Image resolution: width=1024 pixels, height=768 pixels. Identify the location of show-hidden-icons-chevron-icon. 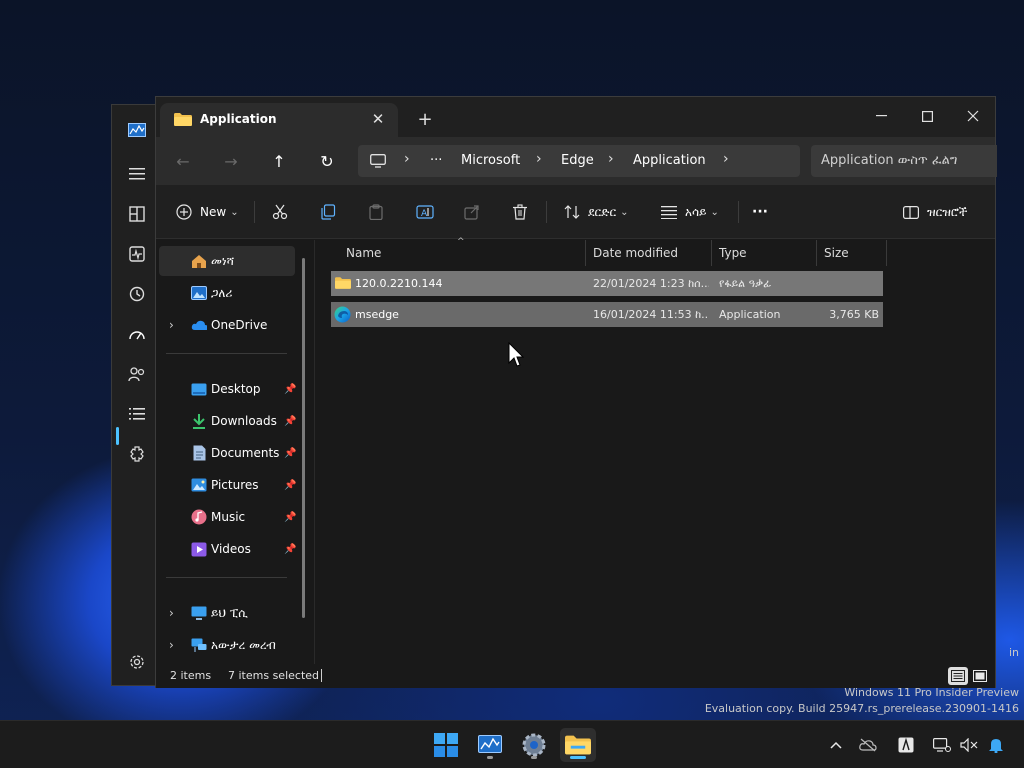
(836, 745).